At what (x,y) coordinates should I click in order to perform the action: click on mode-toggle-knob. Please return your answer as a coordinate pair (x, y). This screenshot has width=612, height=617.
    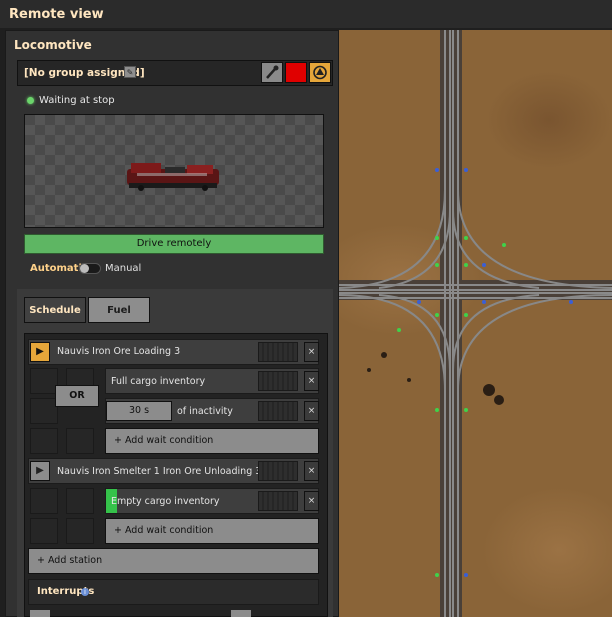
    Looking at the image, I should click on (84, 268).